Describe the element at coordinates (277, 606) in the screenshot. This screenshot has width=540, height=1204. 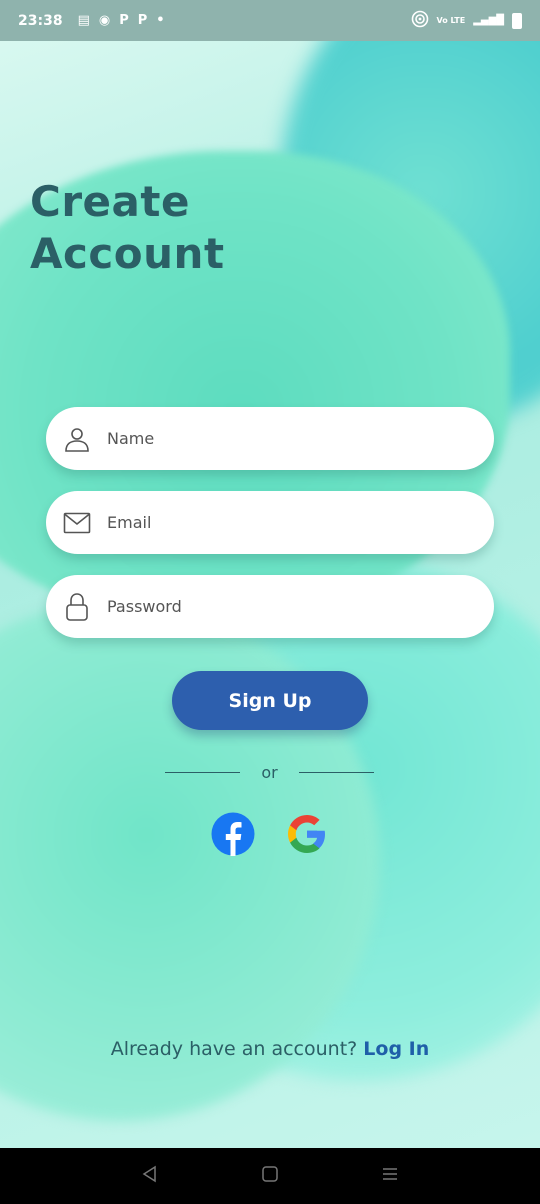
I see `password-input` at that location.